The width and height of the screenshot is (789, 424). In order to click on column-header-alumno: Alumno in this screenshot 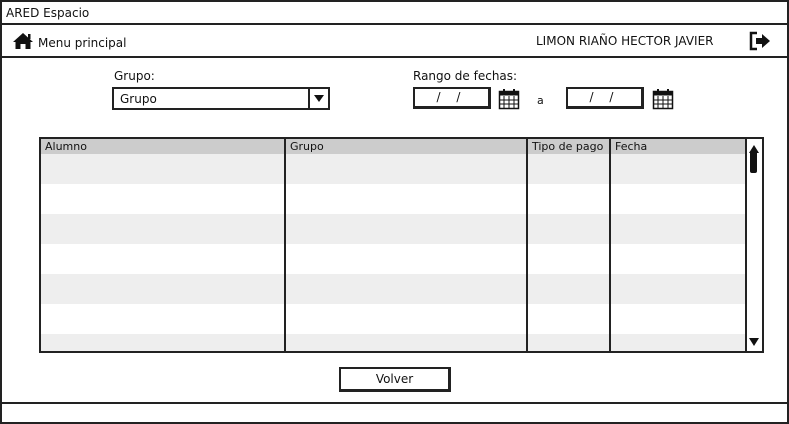, I will do `click(163, 146)`.